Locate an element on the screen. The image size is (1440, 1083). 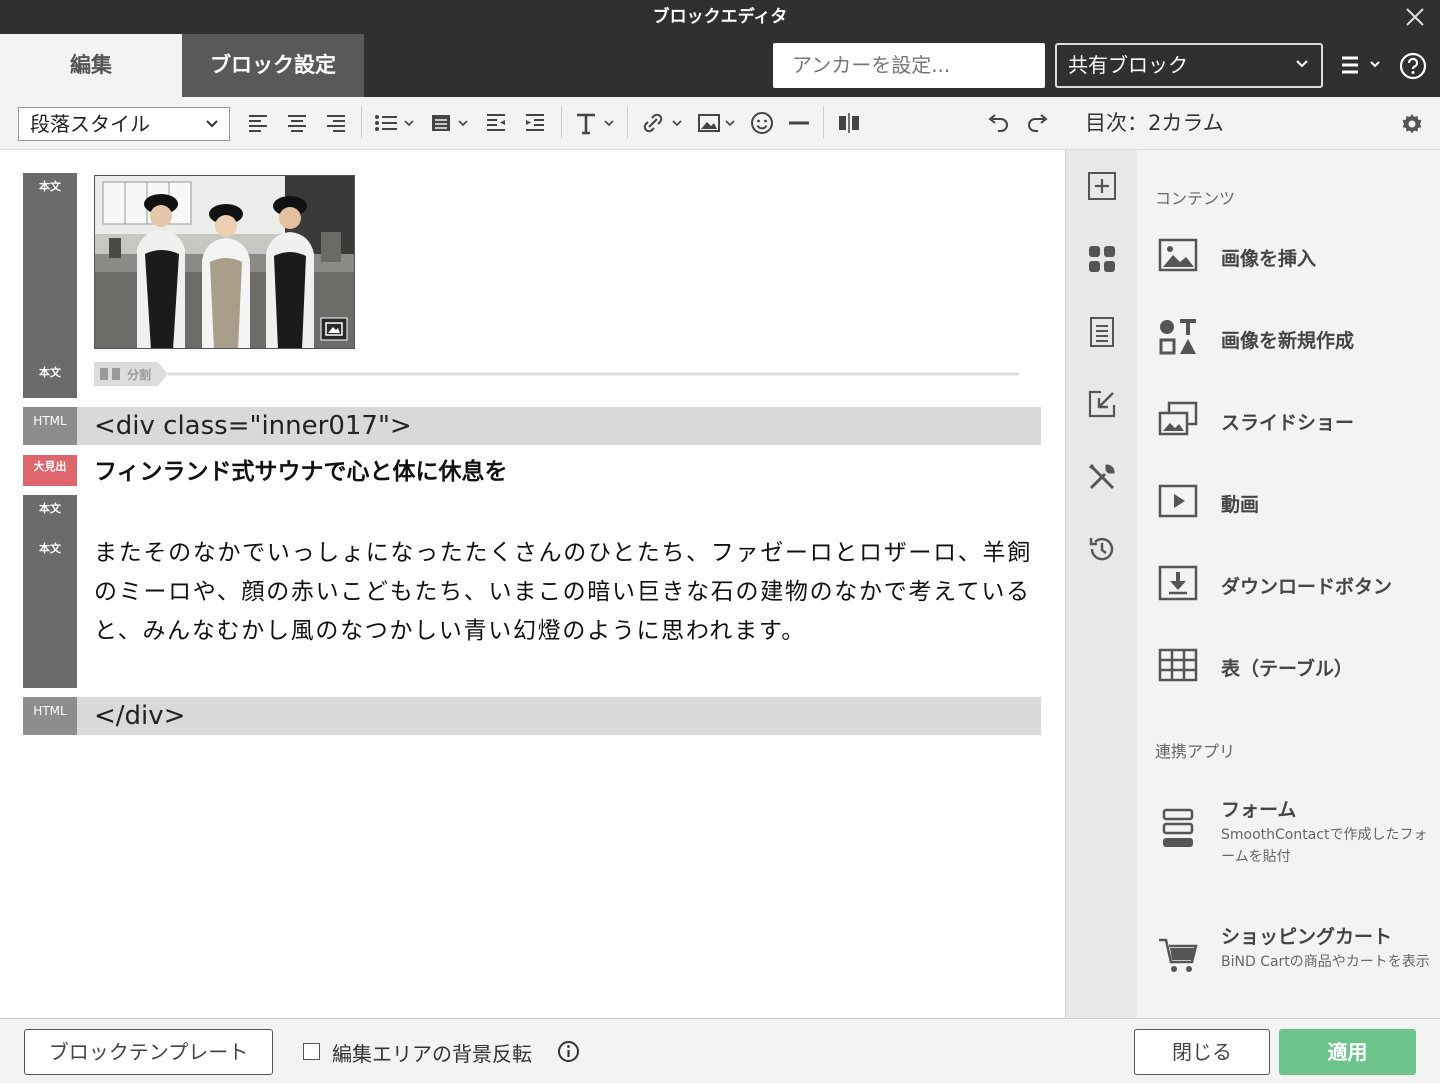
block-label-body-4: 本文 is located at coordinates (50, 548).